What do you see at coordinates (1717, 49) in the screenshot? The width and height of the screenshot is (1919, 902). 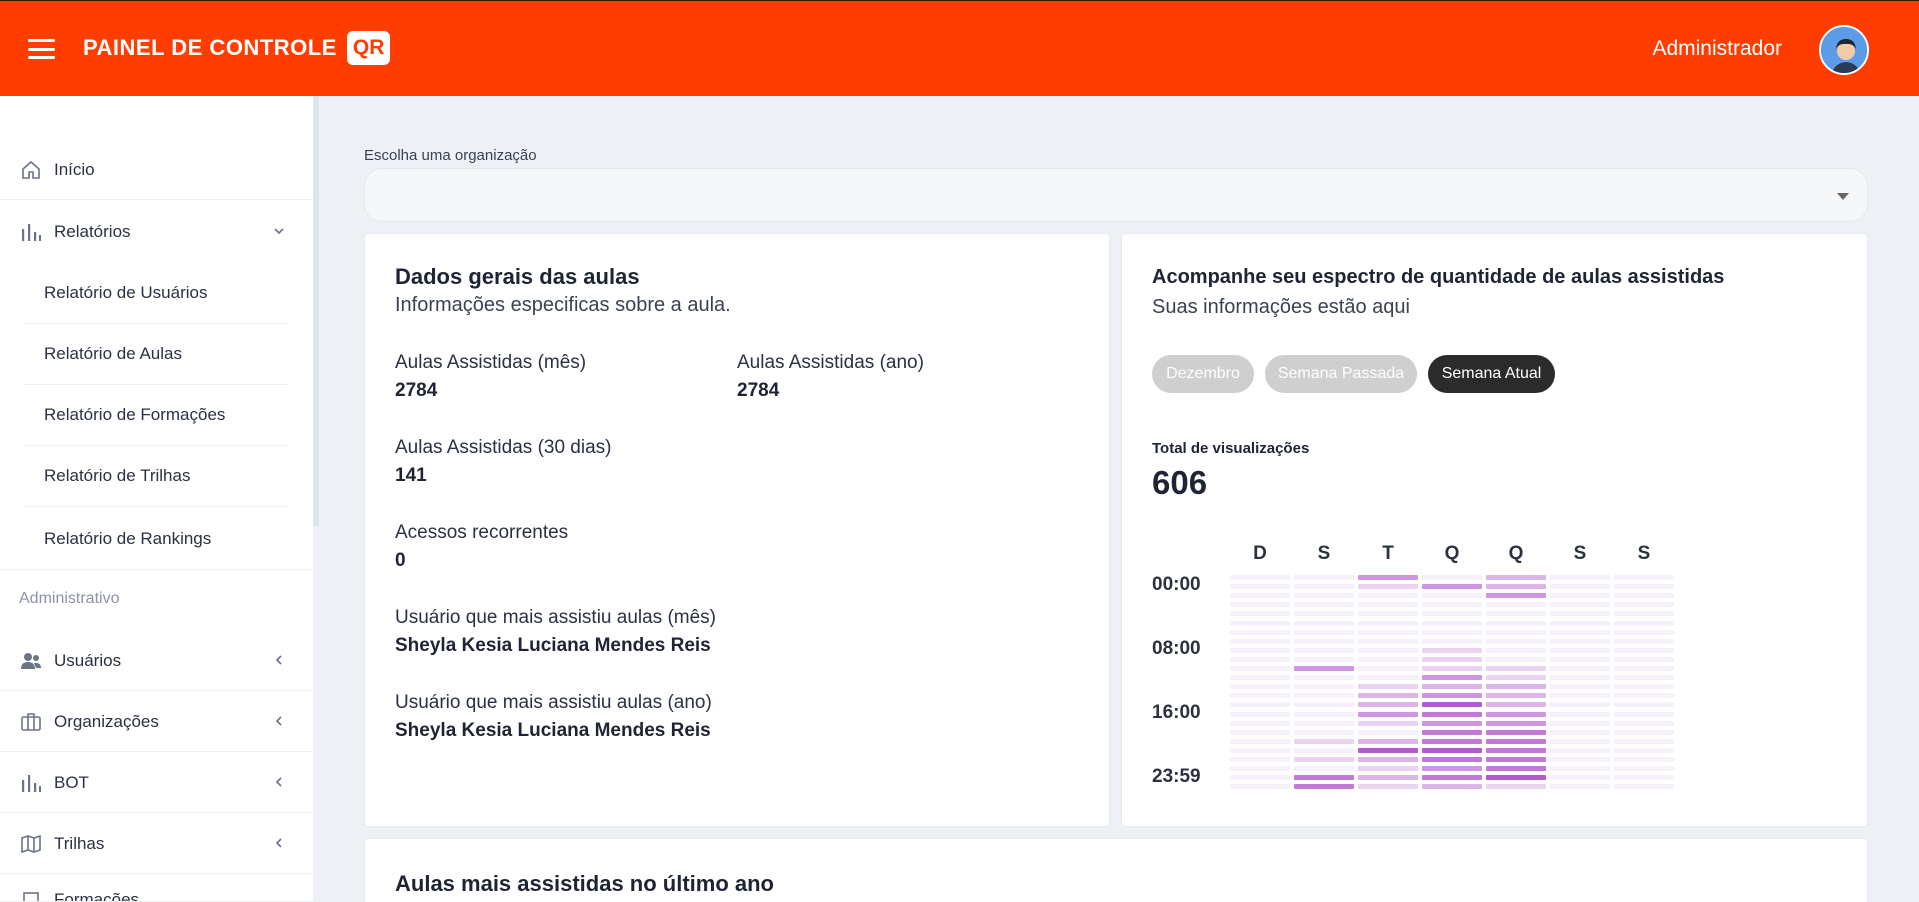 I see `user-name: Administrador` at bounding box center [1717, 49].